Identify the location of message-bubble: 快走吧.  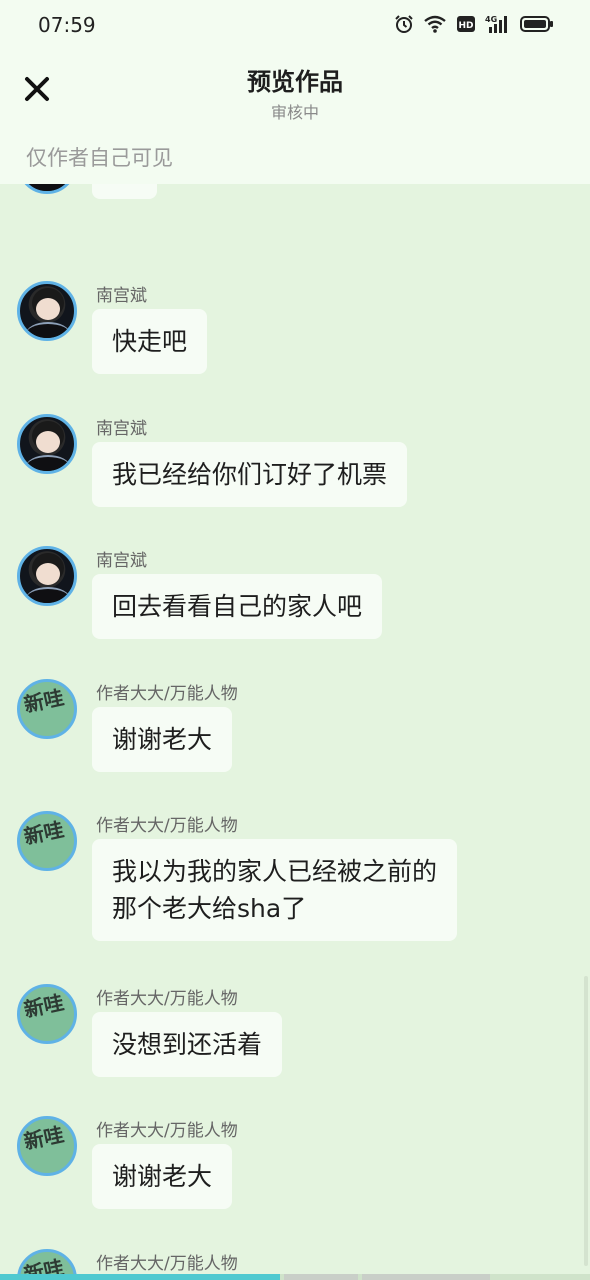
(150, 341).